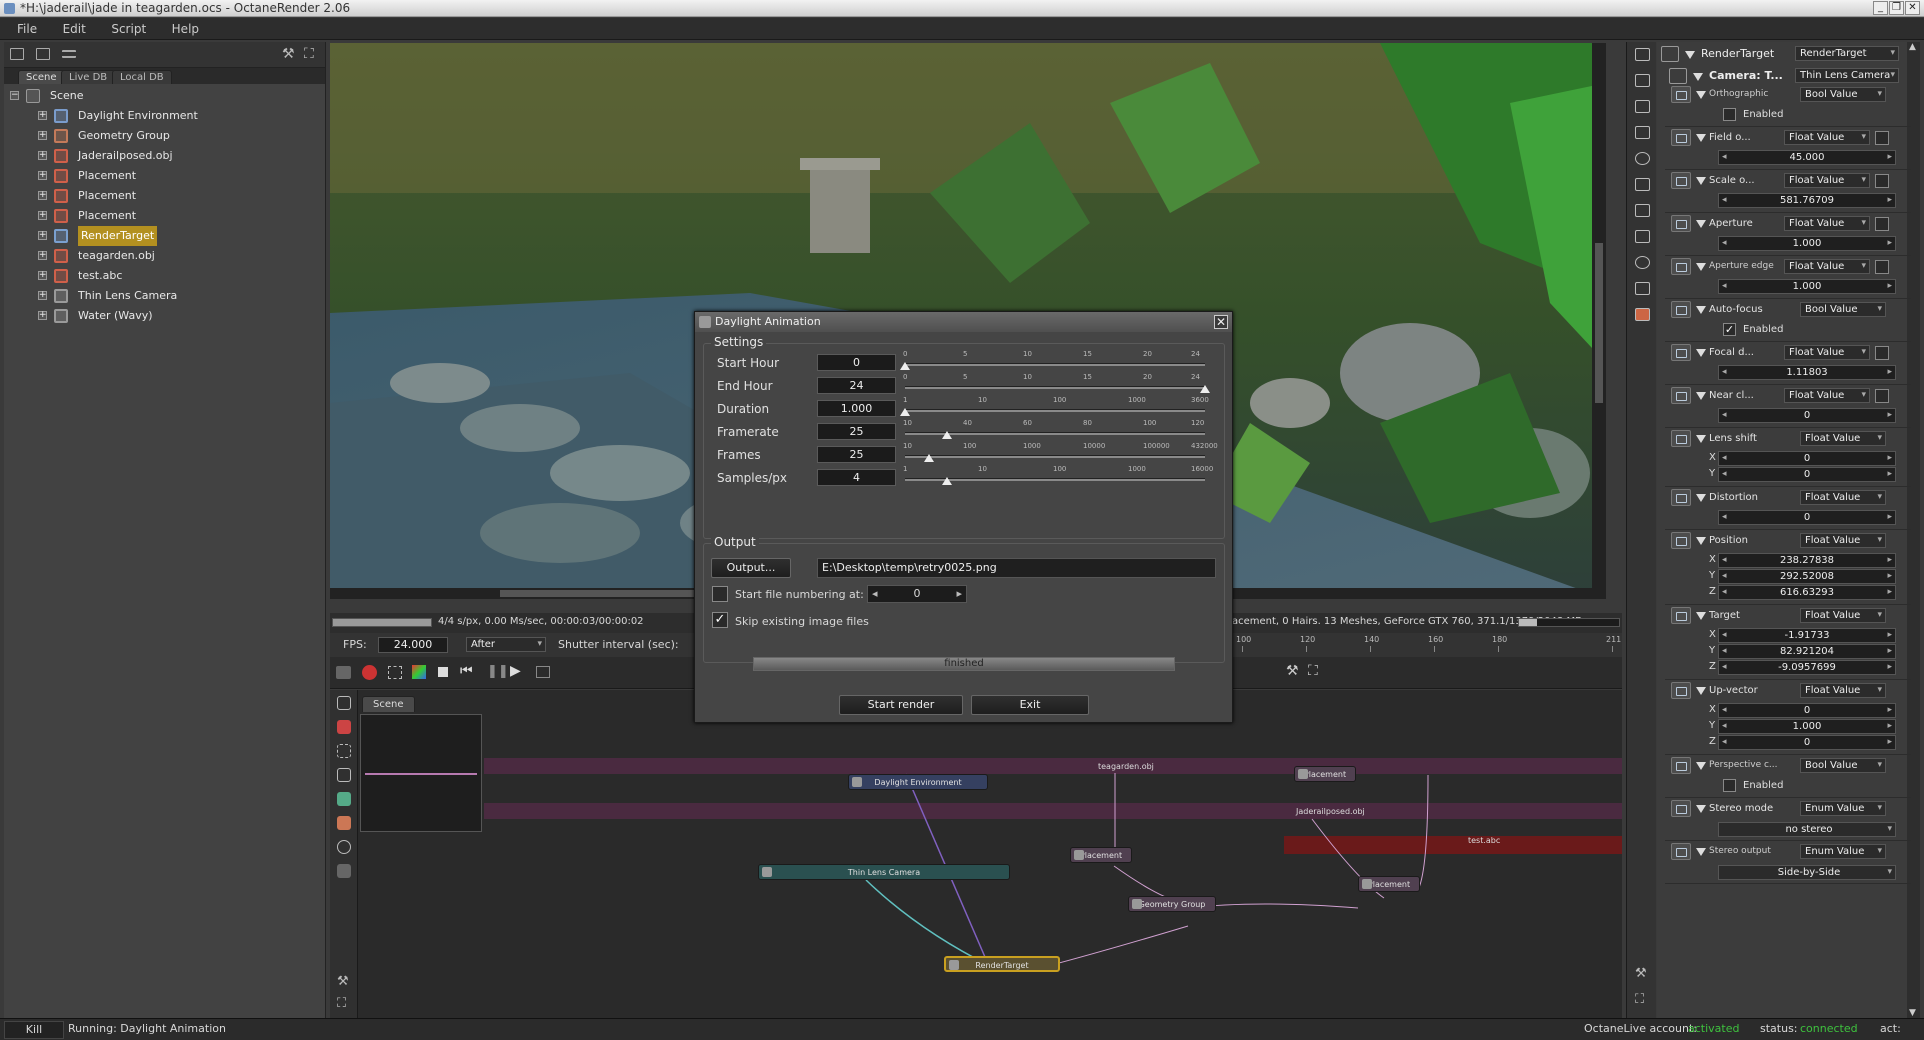 This screenshot has width=1924, height=1040. Describe the element at coordinates (164, 156) in the screenshot. I see `tree-item: + Jaderailposed.obj` at that location.